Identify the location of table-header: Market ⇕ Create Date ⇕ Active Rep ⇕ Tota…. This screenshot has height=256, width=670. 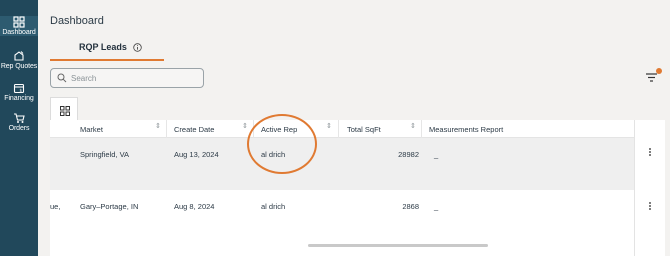
(357, 129).